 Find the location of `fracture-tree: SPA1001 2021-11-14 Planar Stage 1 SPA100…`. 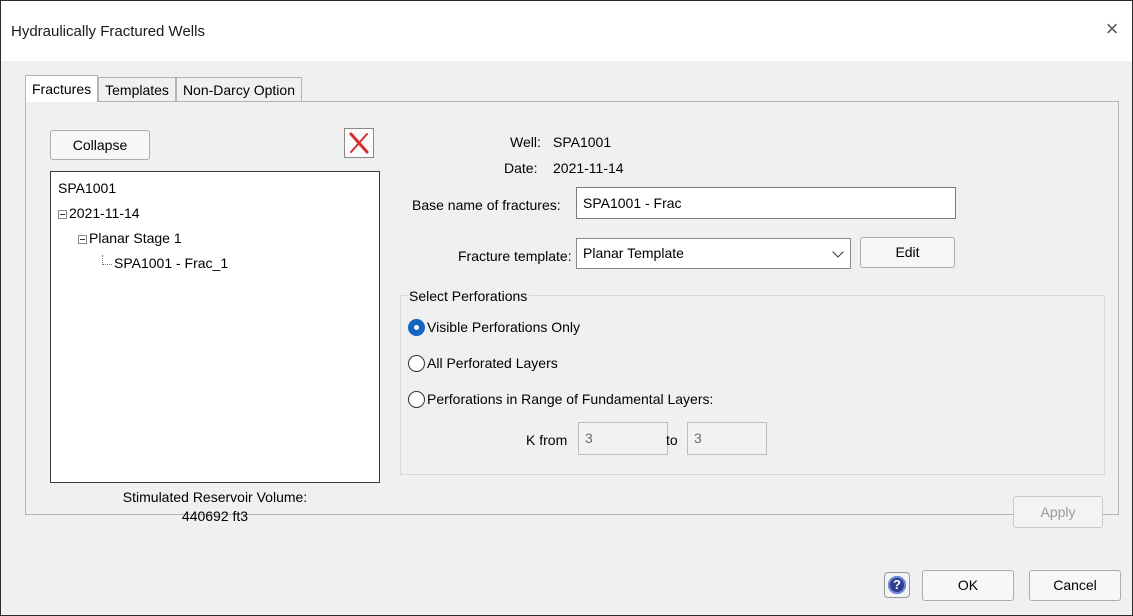

fracture-tree: SPA1001 2021-11-14 Planar Stage 1 SPA100… is located at coordinates (215, 327).